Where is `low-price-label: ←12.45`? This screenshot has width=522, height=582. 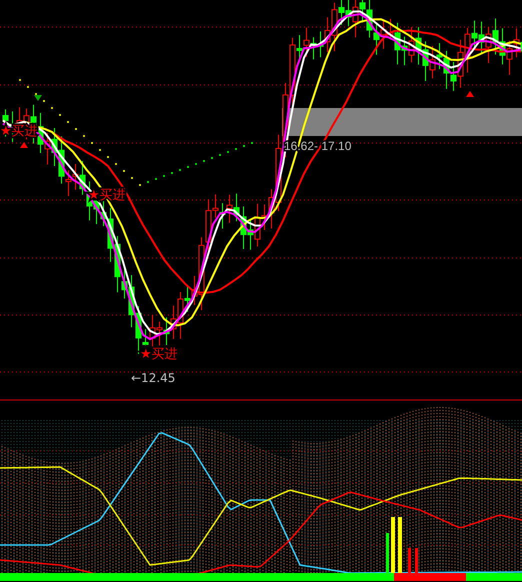 low-price-label: ←12.45 is located at coordinates (153, 378).